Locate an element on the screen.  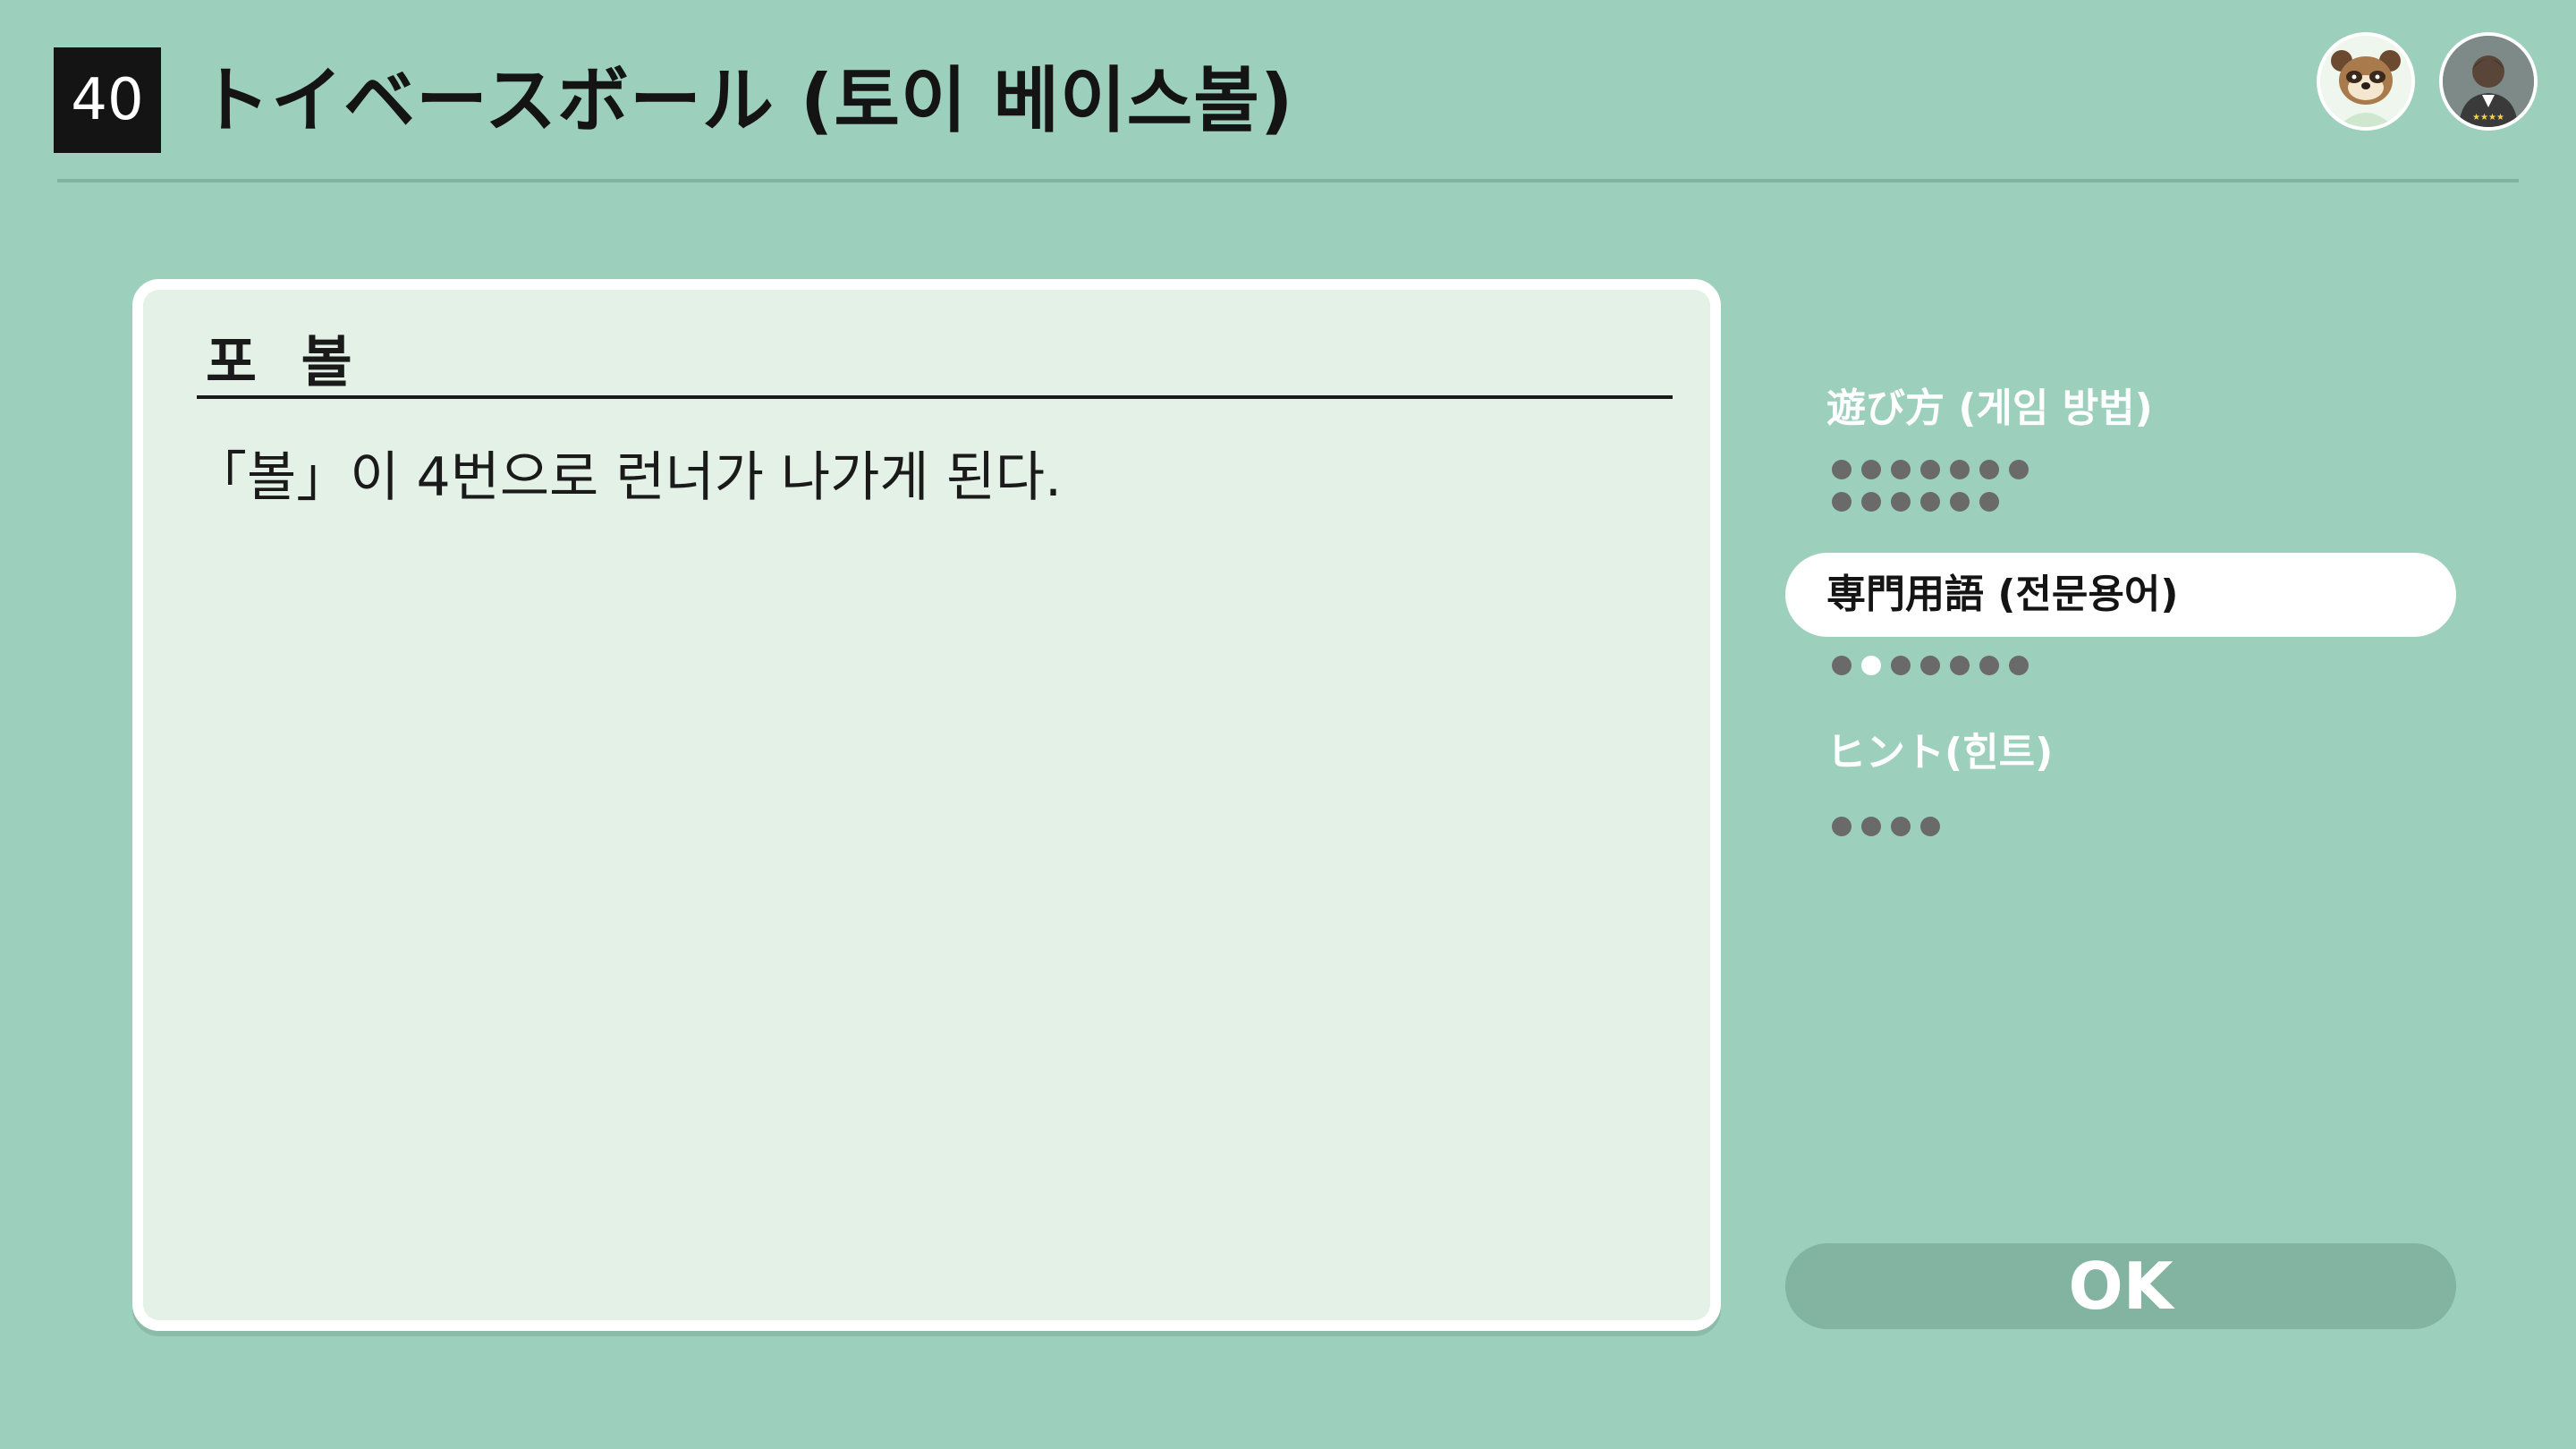
page-dots-hints is located at coordinates (1939, 833).